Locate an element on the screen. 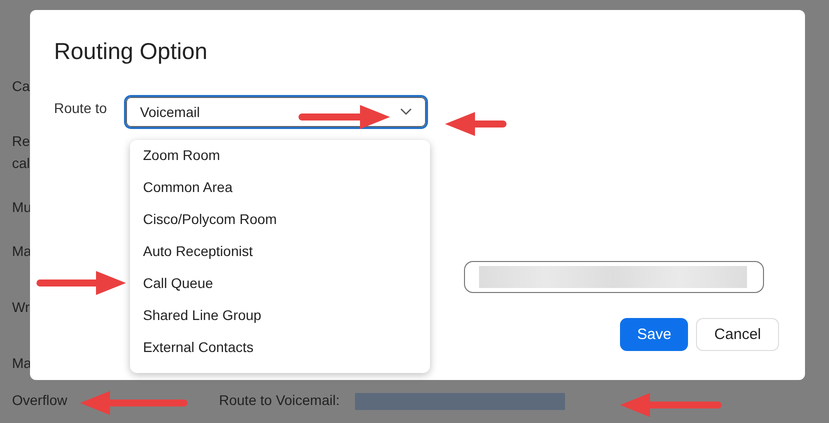 This screenshot has height=423, width=829. setting-label: Overflow is located at coordinates (40, 400).